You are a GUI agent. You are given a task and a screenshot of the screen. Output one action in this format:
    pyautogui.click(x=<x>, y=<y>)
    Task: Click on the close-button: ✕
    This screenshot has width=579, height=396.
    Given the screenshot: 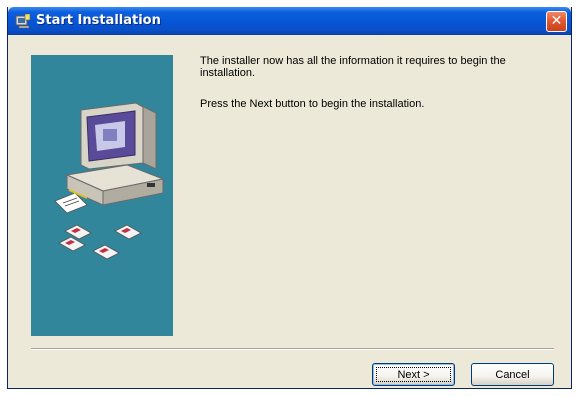 What is the action you would take?
    pyautogui.click(x=556, y=21)
    